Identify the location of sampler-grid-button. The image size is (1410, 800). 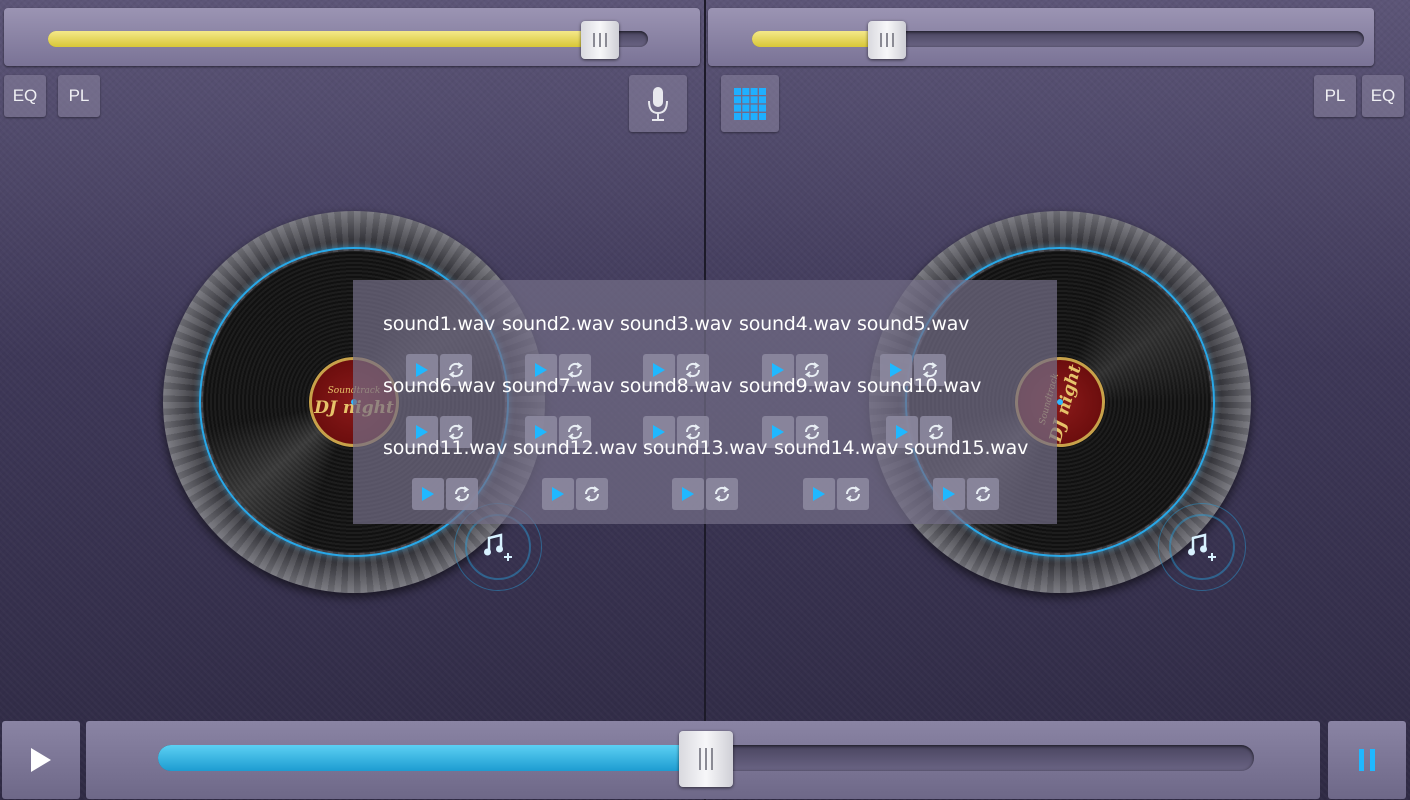
(750, 103).